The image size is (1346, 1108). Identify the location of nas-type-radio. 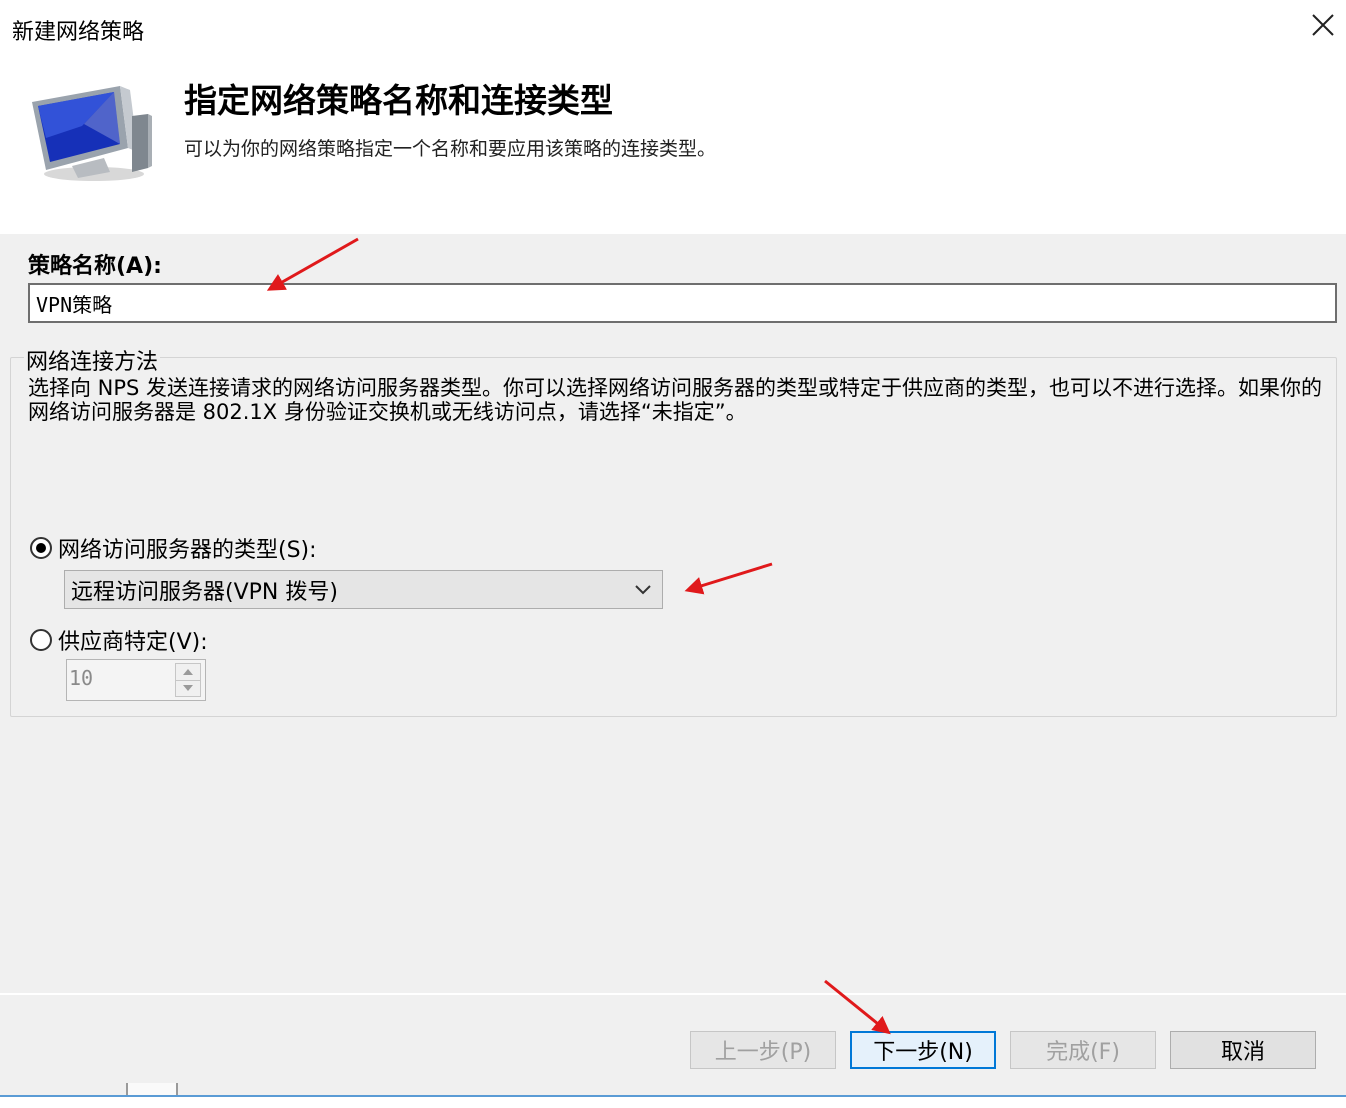
(41, 548).